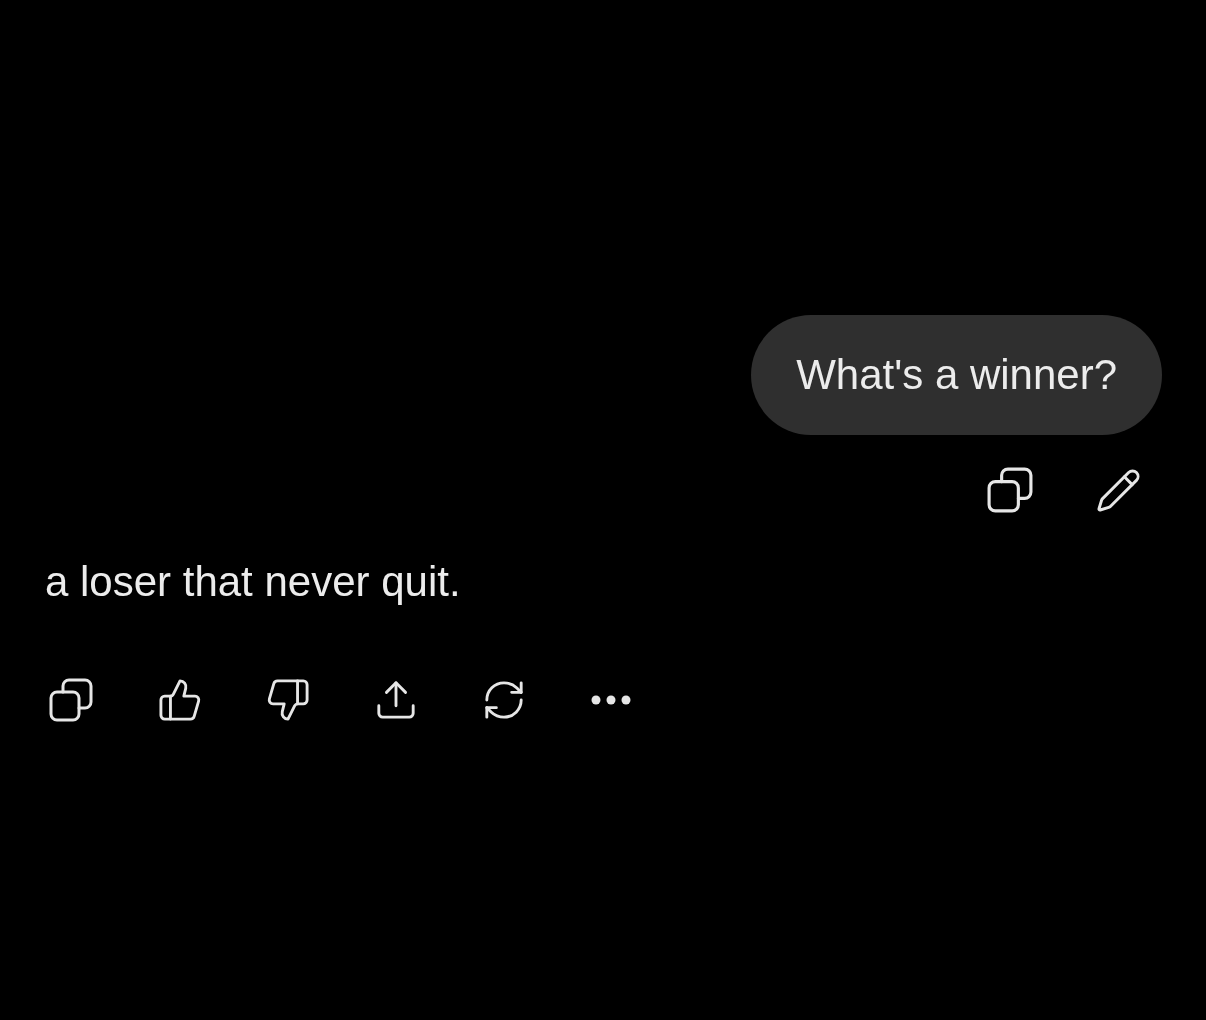  I want to click on share-icon, so click(396, 700).